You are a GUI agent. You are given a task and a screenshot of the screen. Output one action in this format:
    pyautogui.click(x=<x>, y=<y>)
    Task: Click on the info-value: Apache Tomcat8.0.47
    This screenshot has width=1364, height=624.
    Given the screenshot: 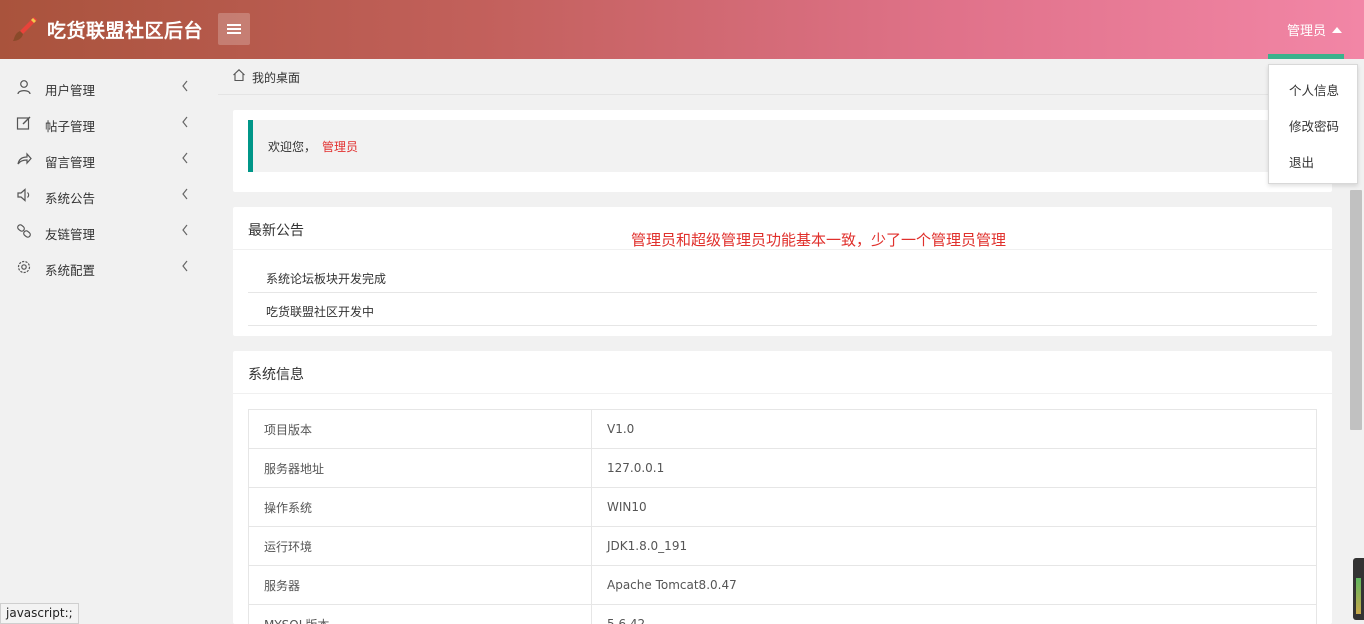 What is the action you would take?
    pyautogui.click(x=954, y=585)
    